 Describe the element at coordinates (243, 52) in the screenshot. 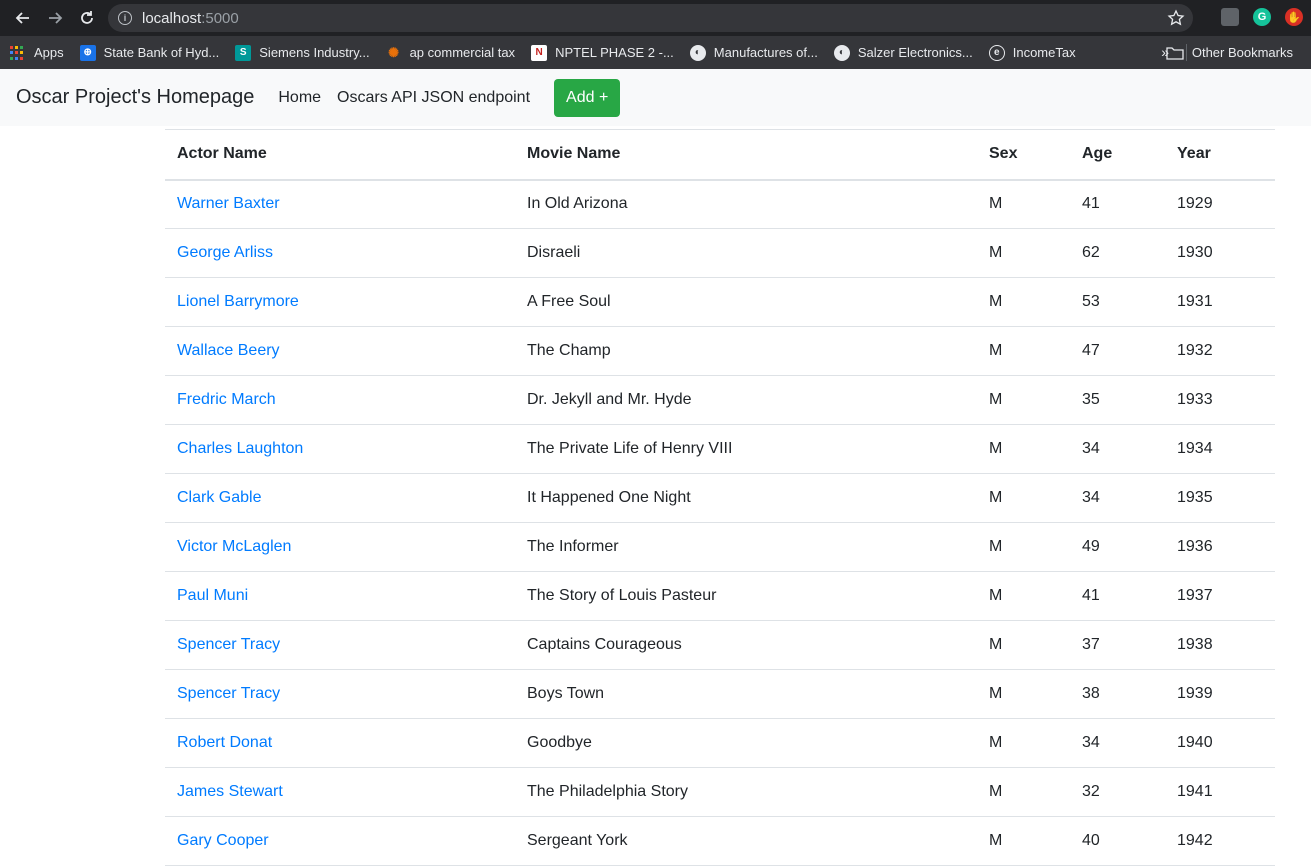

I see `siemens-icon: S` at that location.